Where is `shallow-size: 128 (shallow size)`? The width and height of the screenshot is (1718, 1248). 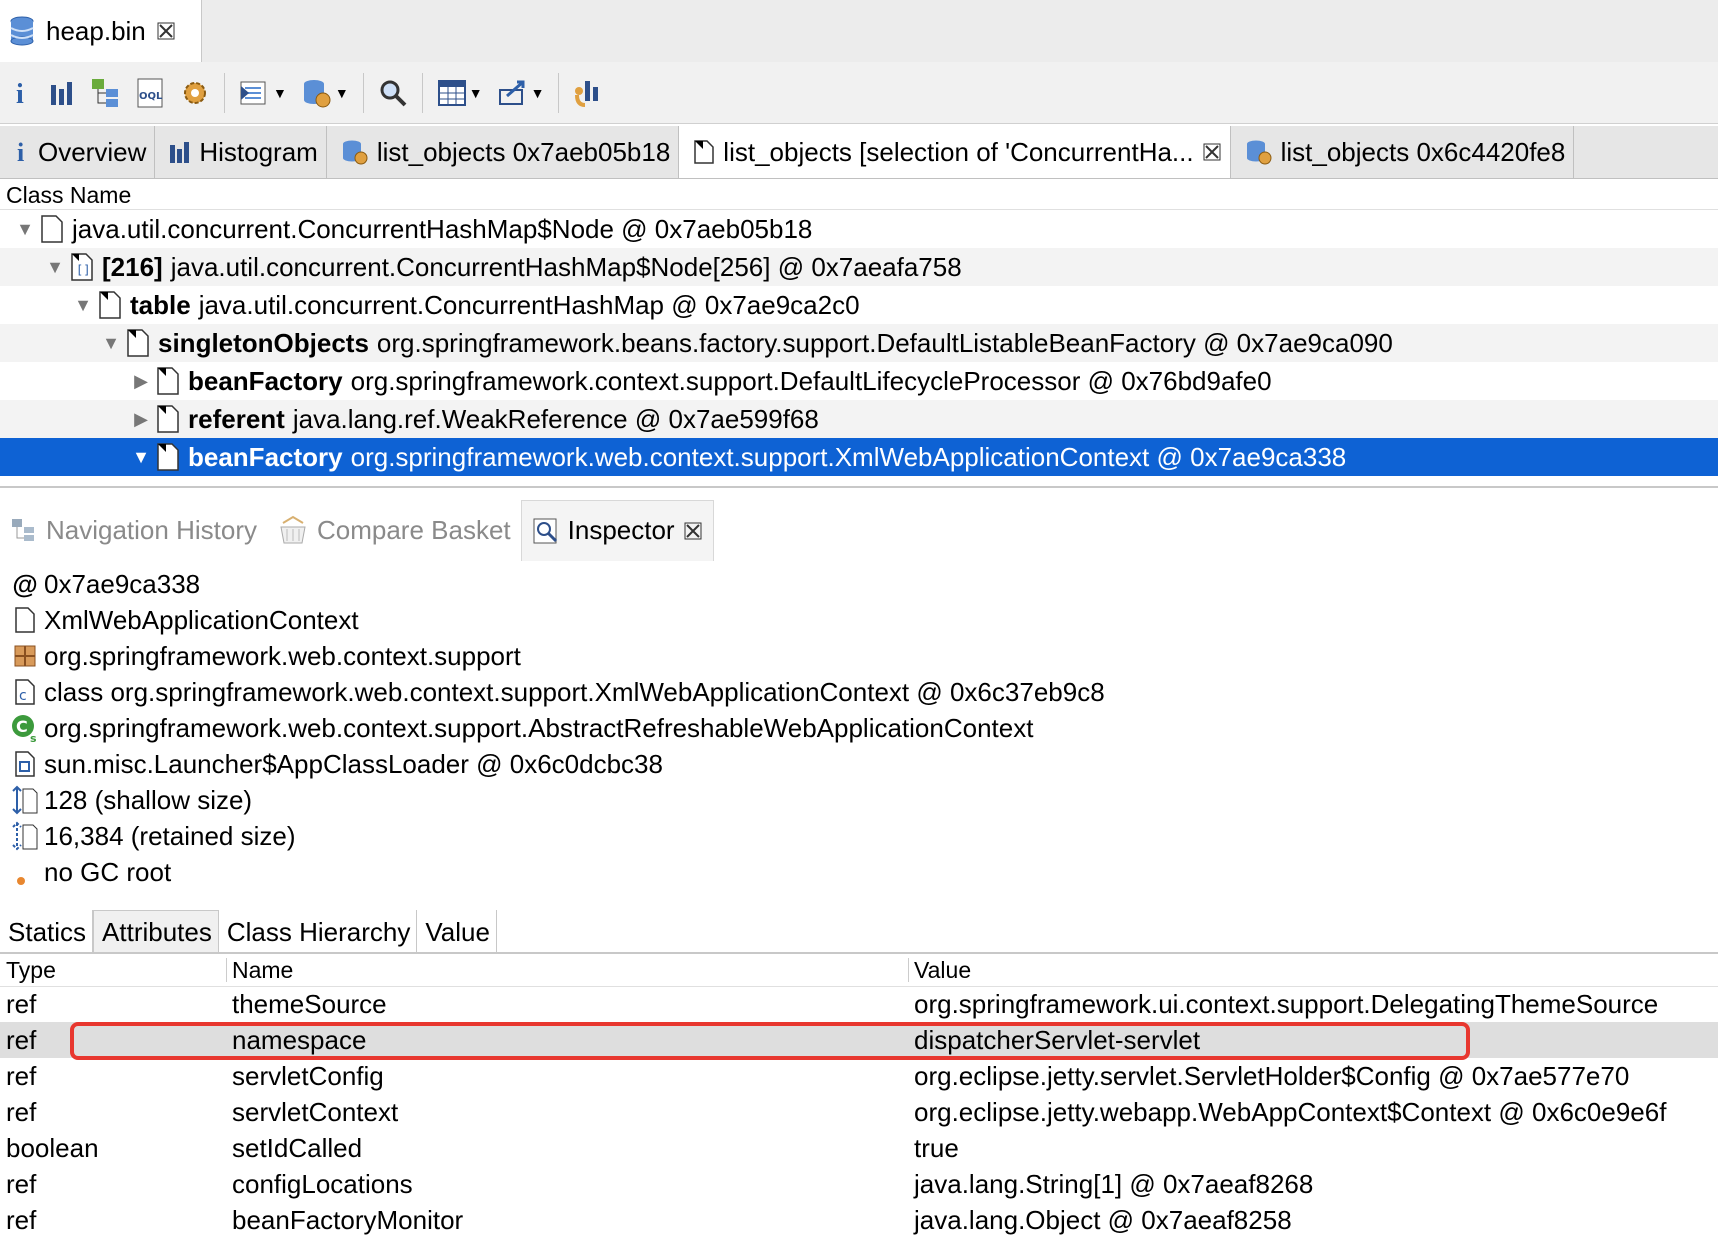 shallow-size: 128 (shallow size) is located at coordinates (148, 799).